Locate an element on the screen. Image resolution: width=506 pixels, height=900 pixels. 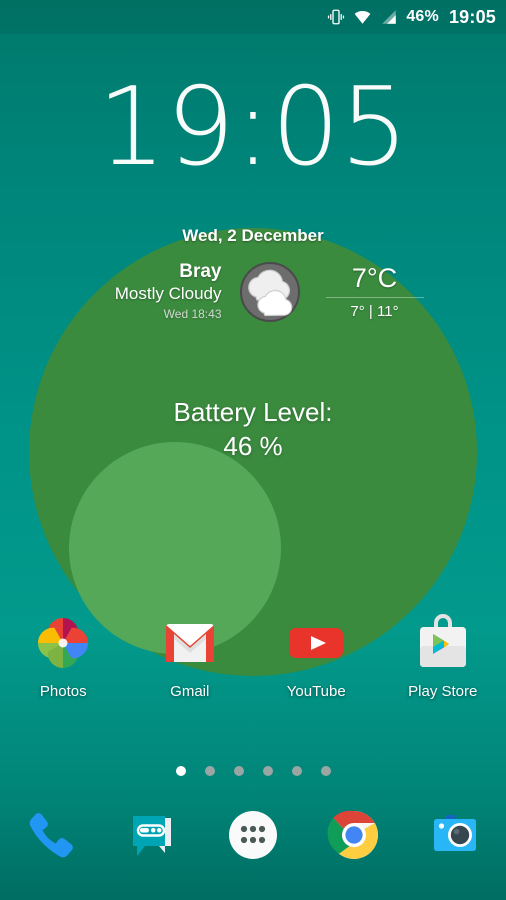
chrome-icon is located at coordinates (354, 835).